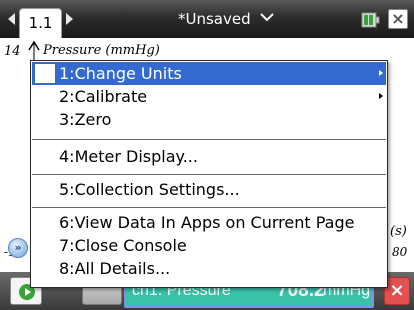  Describe the element at coordinates (267, 17) in the screenshot. I see `chevron-down-icon` at that location.